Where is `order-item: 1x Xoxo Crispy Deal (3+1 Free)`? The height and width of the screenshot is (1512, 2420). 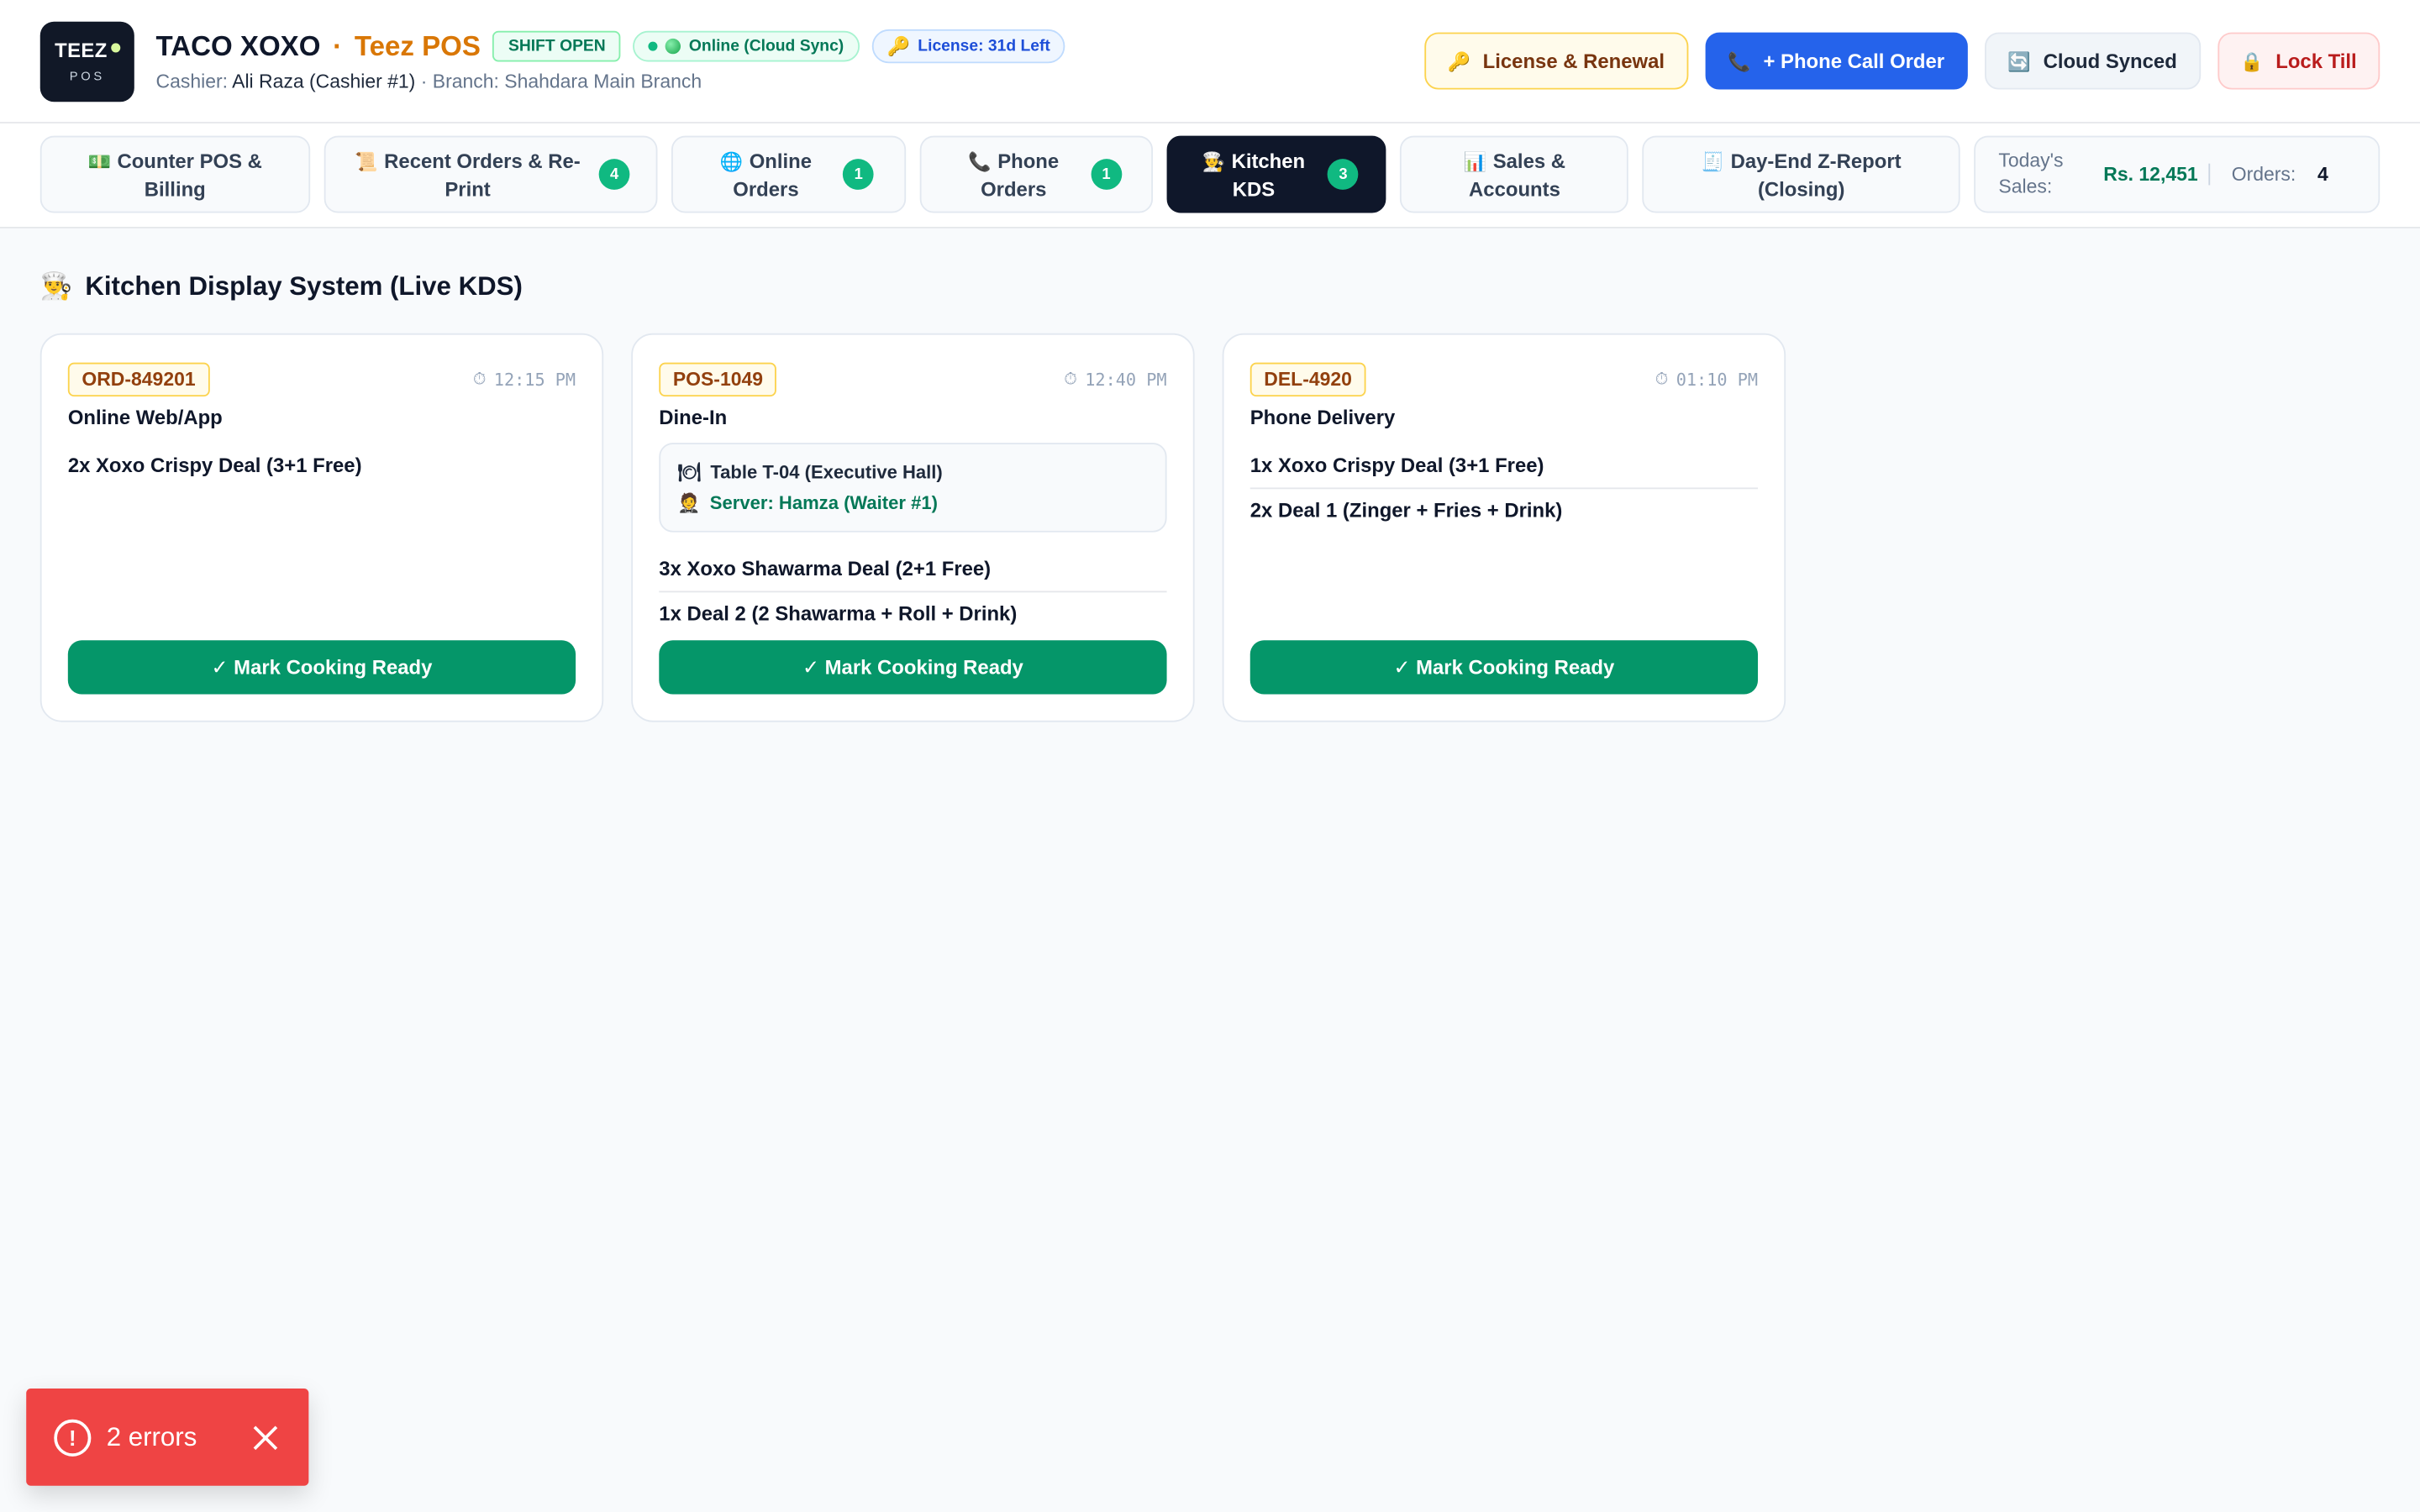 order-item: 1x Xoxo Crispy Deal (3+1 Free) is located at coordinates (1504, 467).